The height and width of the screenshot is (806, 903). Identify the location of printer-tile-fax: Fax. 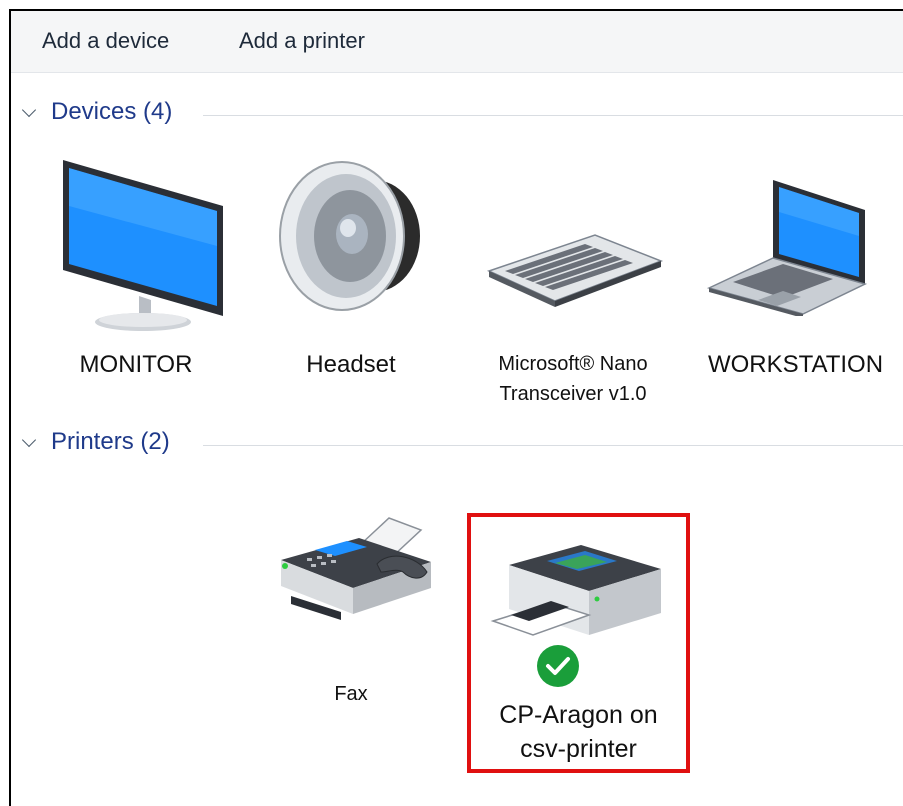
(356, 616).